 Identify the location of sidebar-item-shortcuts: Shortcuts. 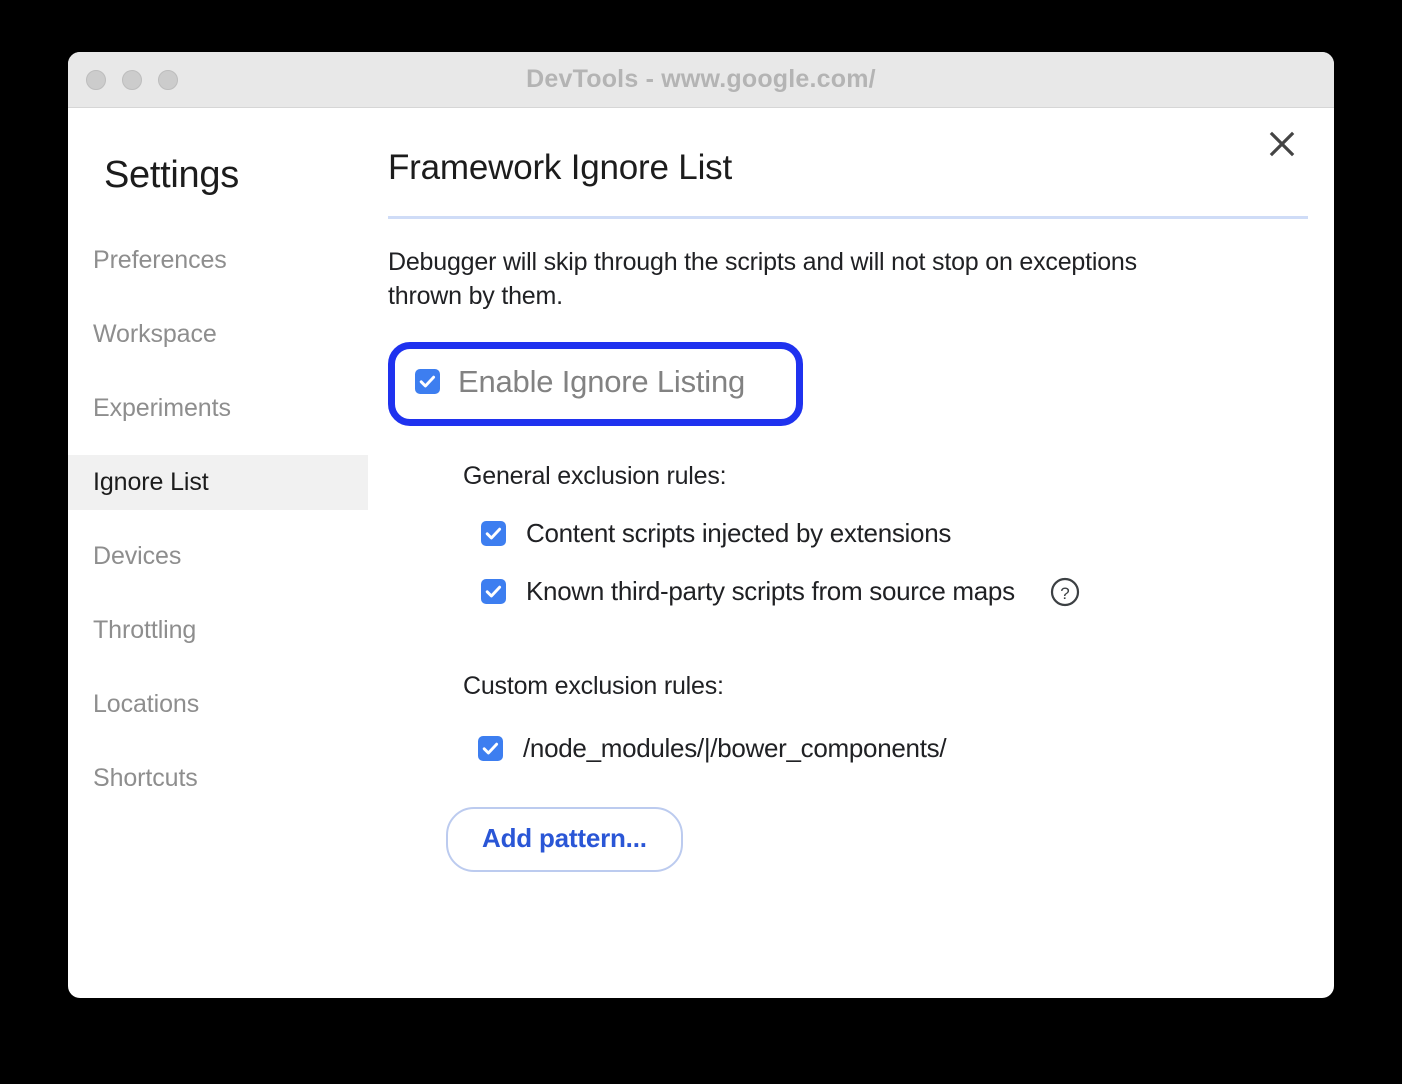
(218, 778).